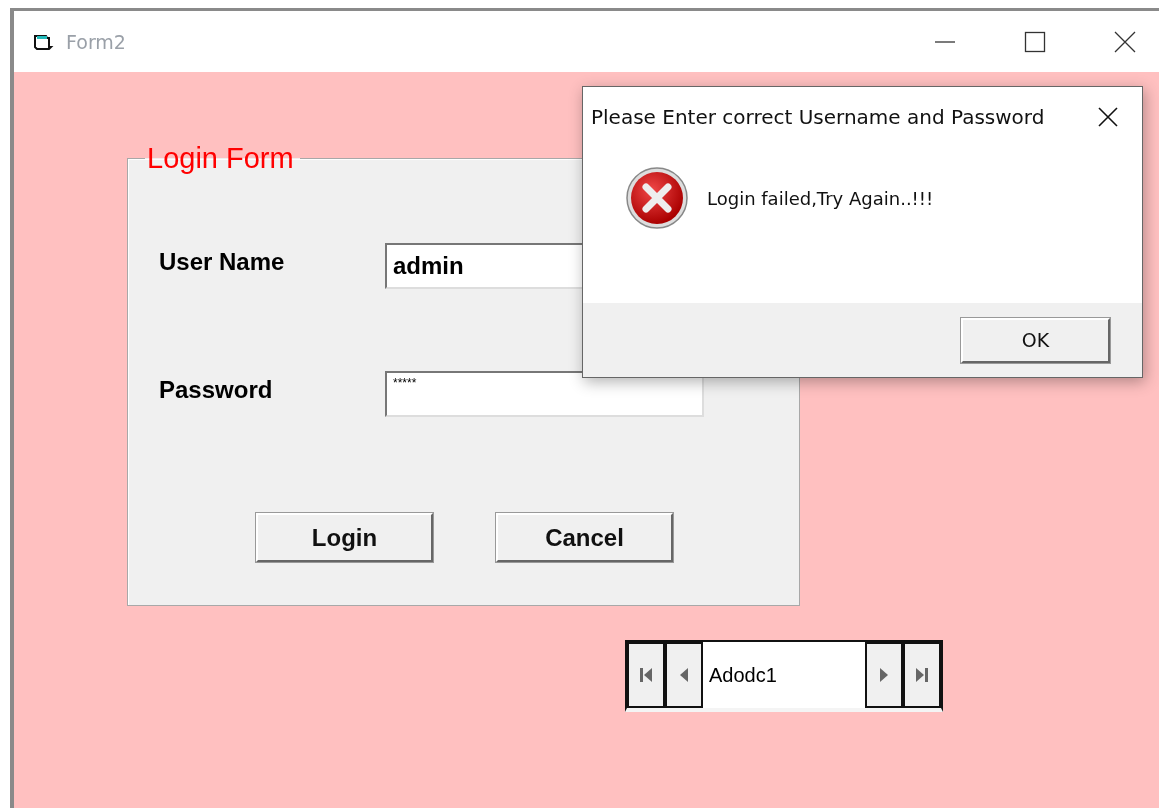 The image size is (1159, 808). I want to click on error-icon, so click(657, 198).